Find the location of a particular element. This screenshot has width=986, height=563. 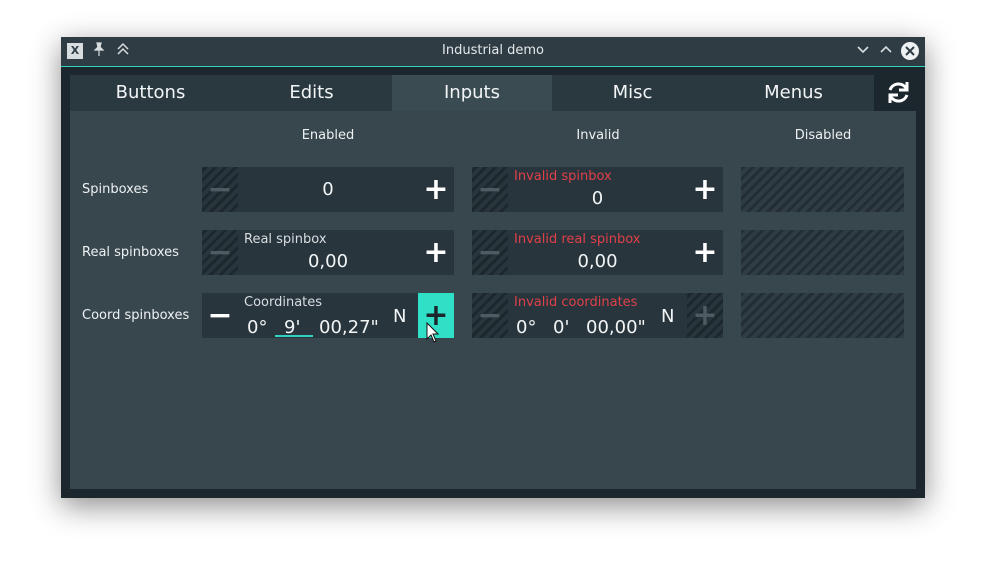

minimize-icon is located at coordinates (863, 52).